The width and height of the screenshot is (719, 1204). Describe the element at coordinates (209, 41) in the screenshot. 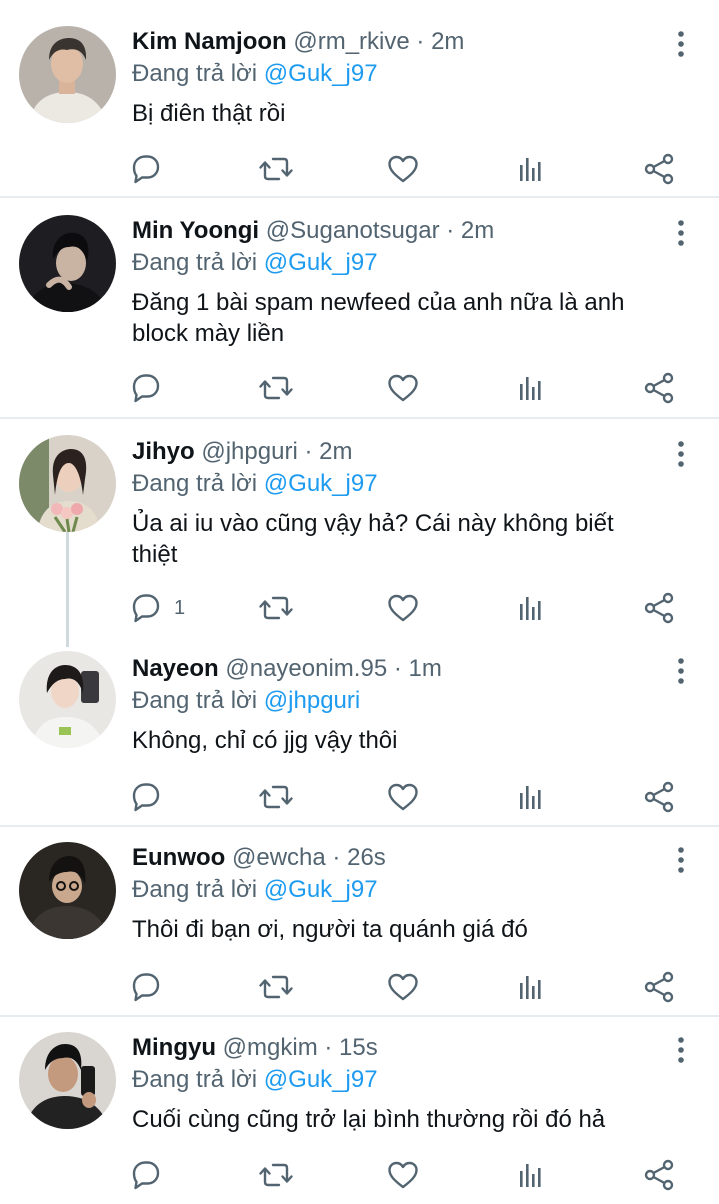

I see `display-name: Kim Namjoon` at that location.